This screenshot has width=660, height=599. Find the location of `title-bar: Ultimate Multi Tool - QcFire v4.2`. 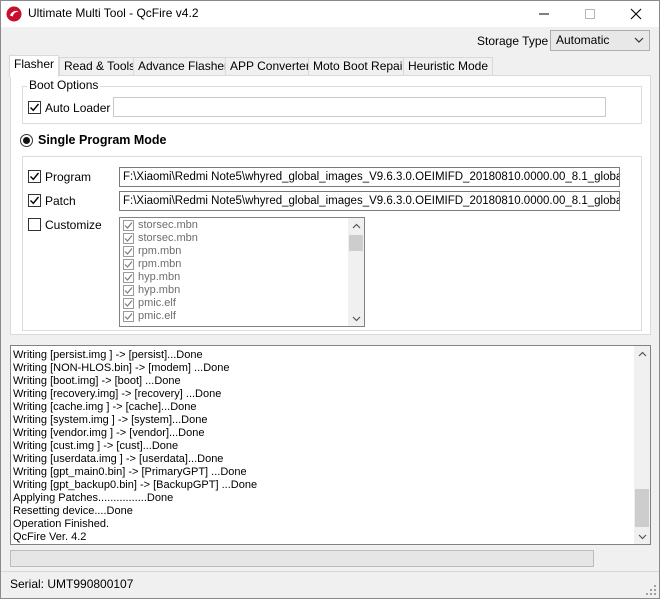

title-bar: Ultimate Multi Tool - QcFire v4.2 is located at coordinates (330, 14).